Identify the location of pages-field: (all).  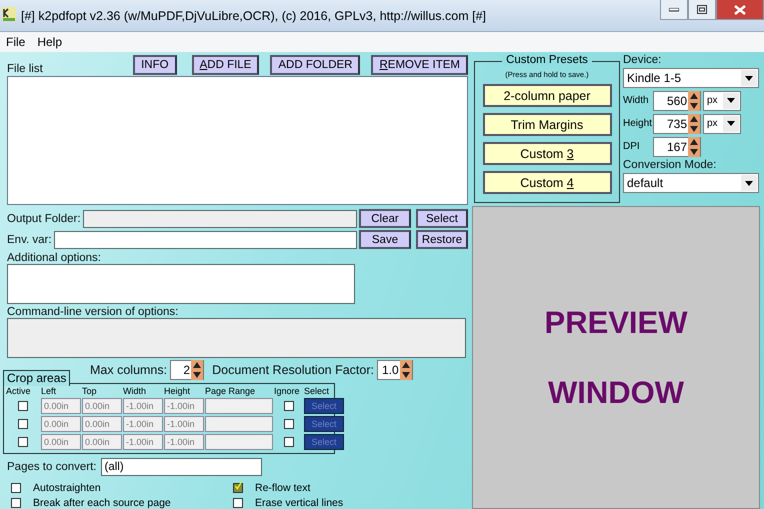
(181, 467).